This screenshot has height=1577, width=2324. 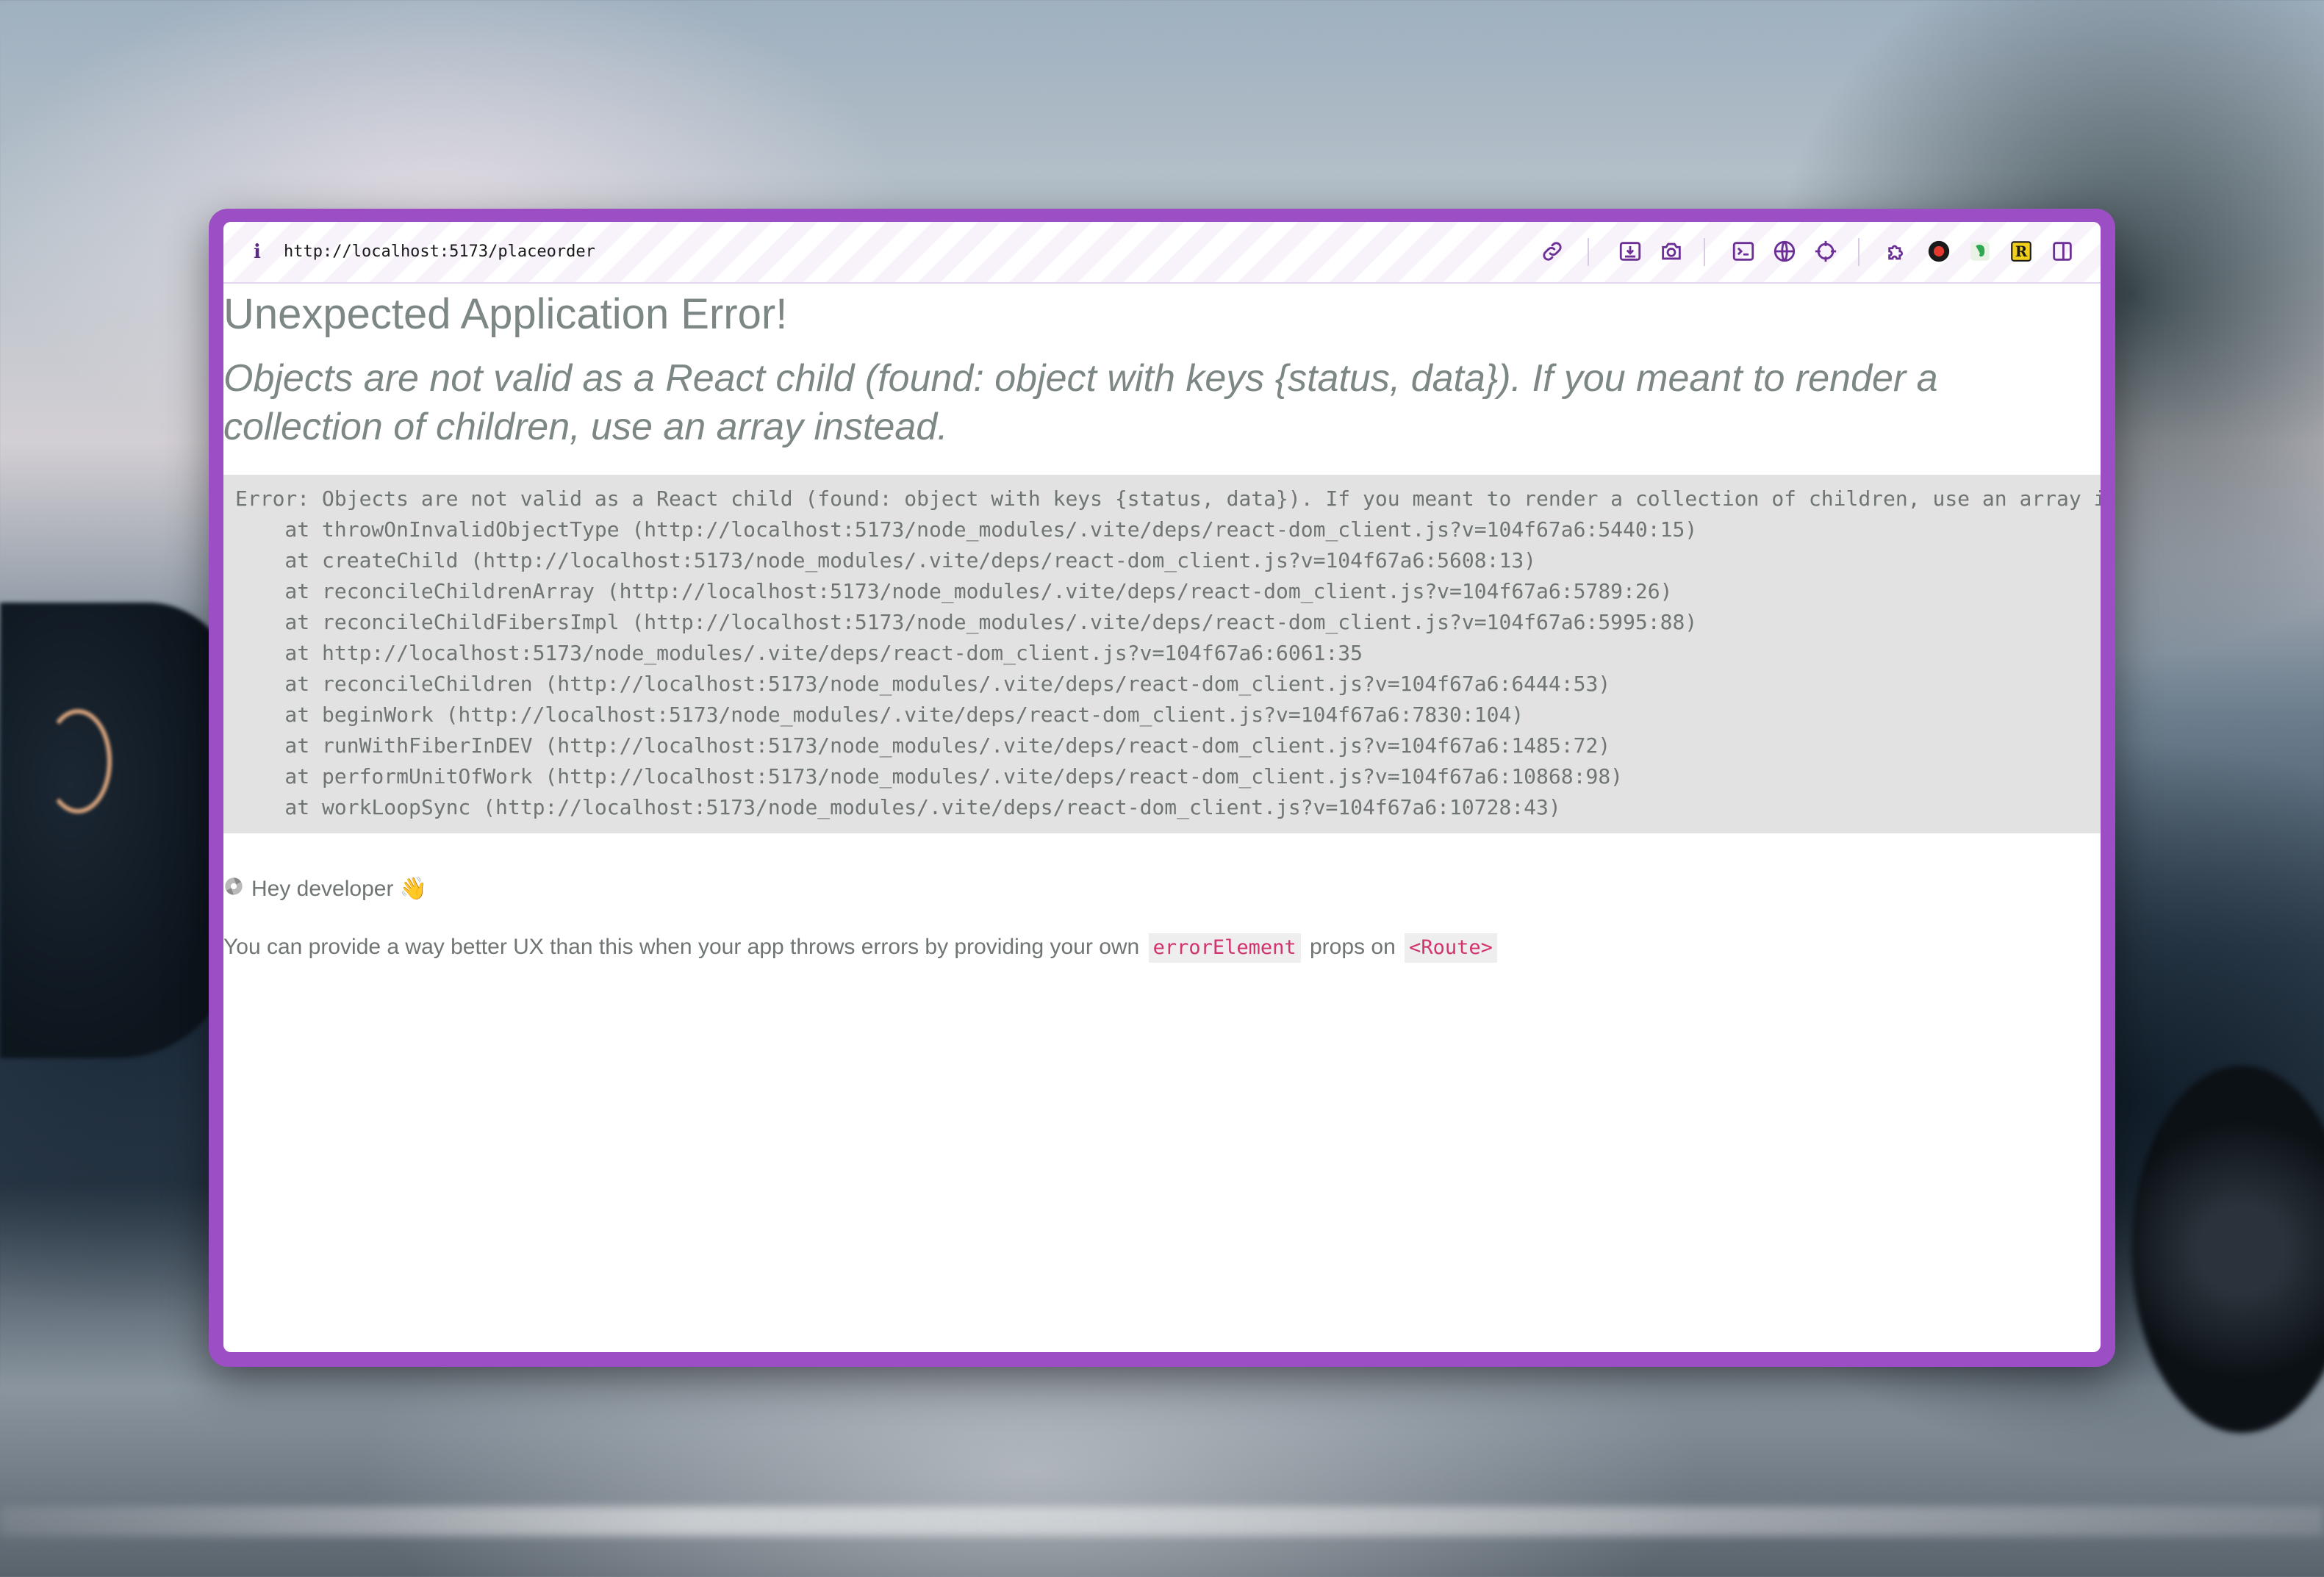 What do you see at coordinates (1784, 251) in the screenshot?
I see `globe-icon` at bounding box center [1784, 251].